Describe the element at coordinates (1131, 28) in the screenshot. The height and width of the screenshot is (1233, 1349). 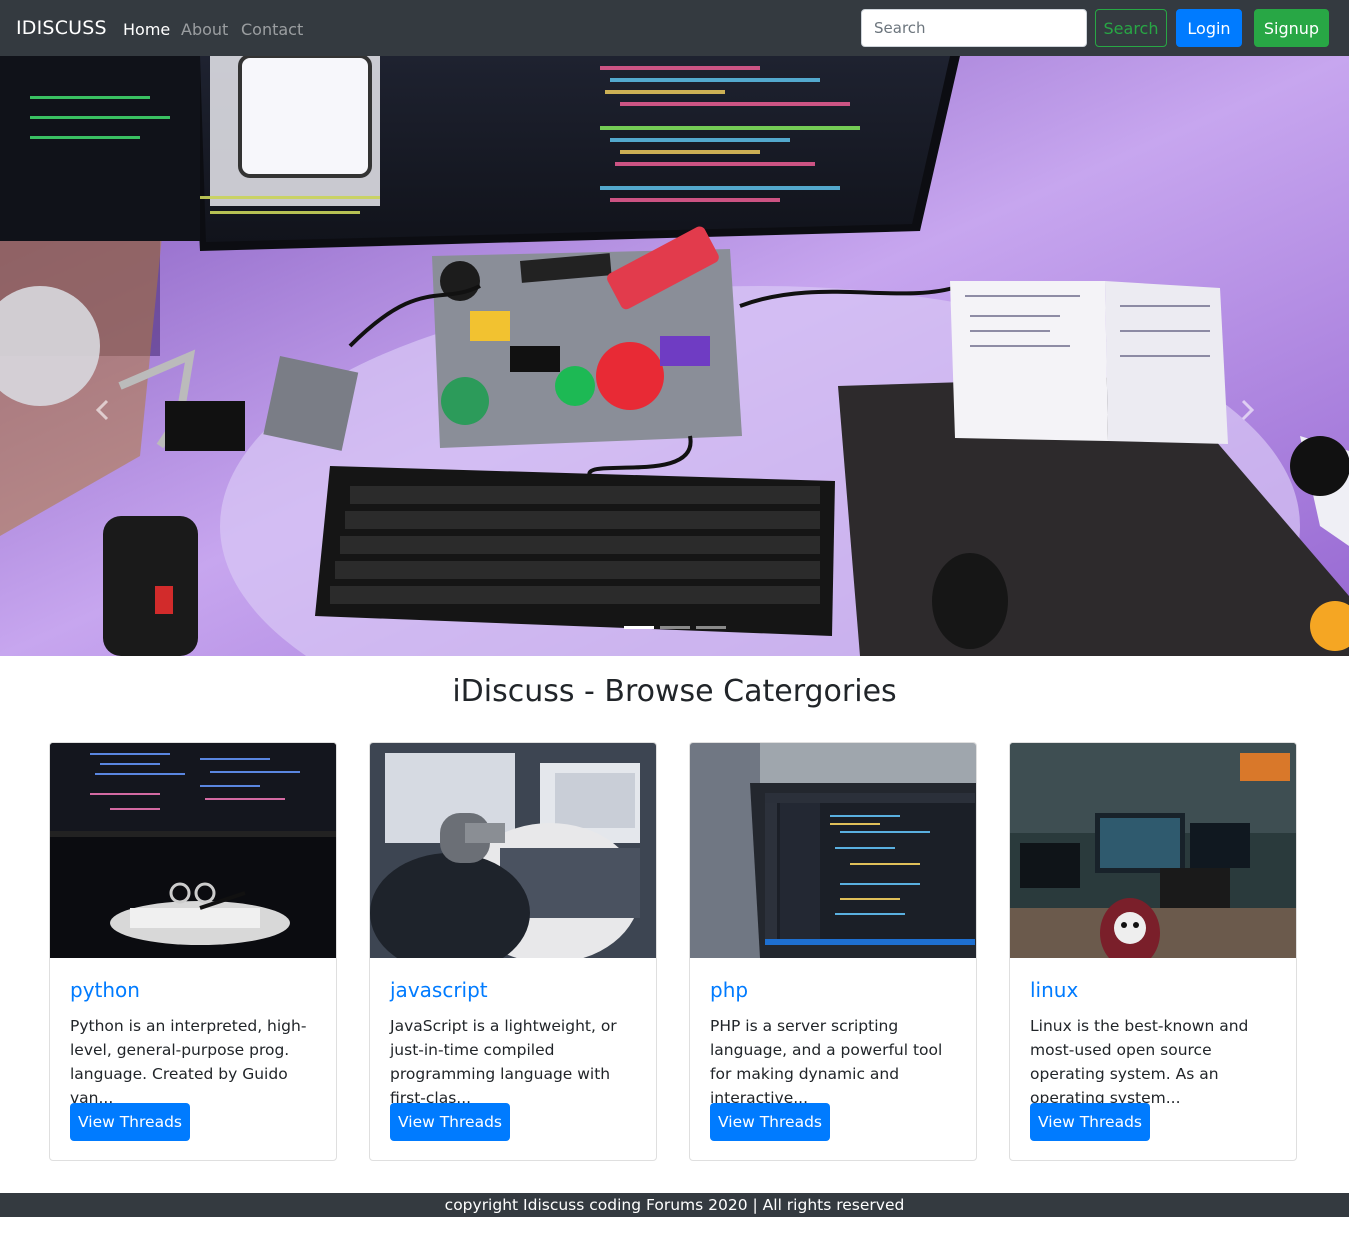
I see `search-button: Search` at that location.